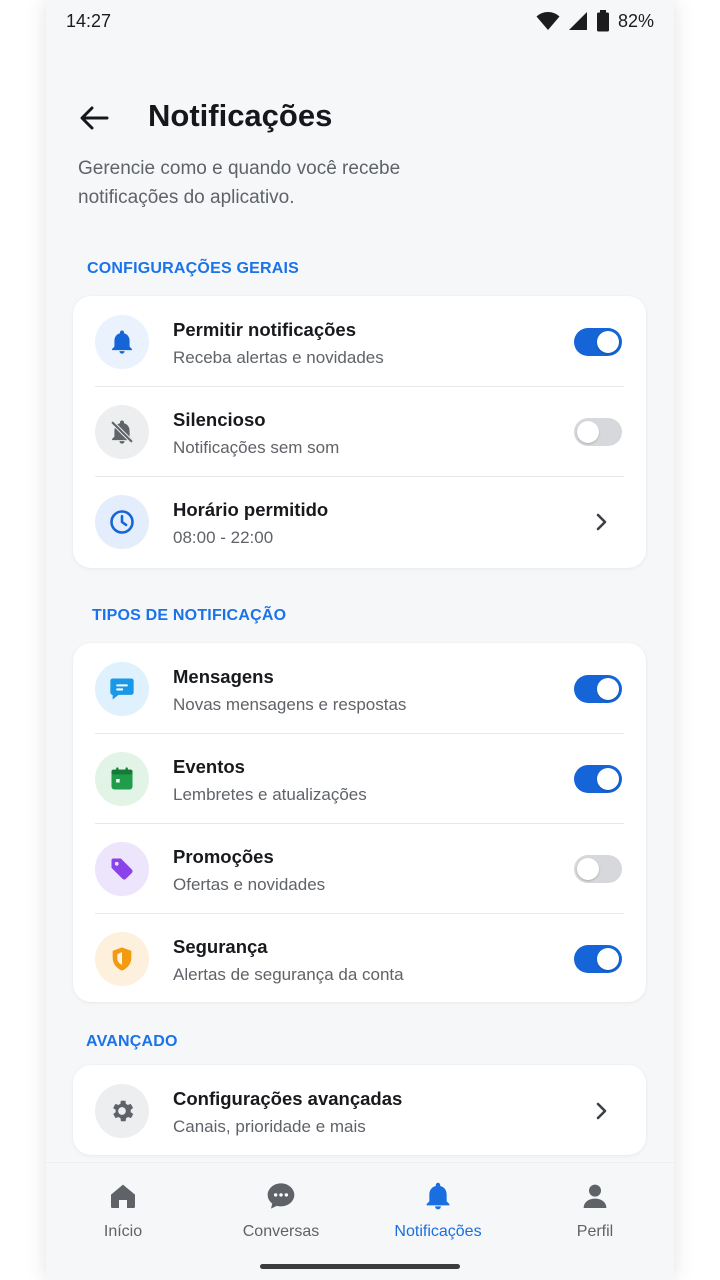 This screenshot has height=1280, width=720. Describe the element at coordinates (122, 689) in the screenshot. I see `message-icon` at that location.